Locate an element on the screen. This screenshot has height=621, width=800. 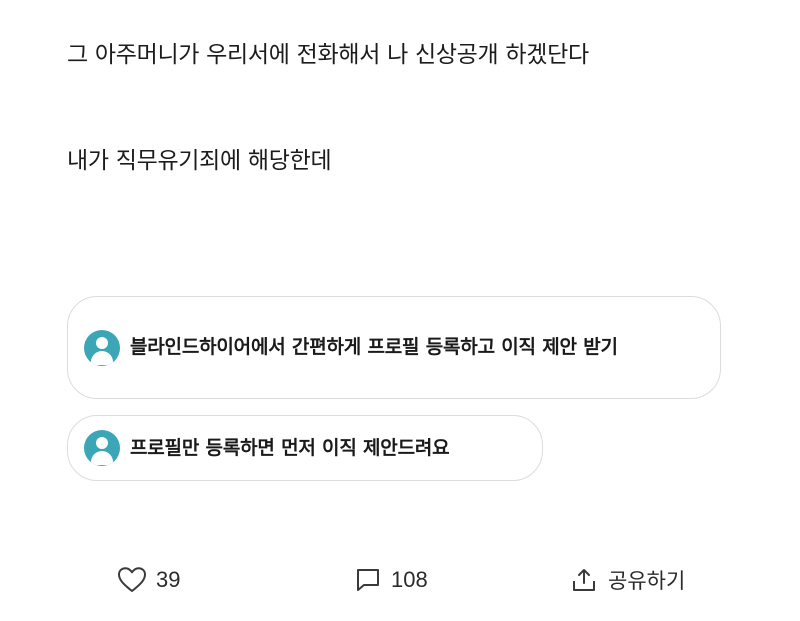
post-action-bar: 39 108 공유하기 is located at coordinates (400, 580).